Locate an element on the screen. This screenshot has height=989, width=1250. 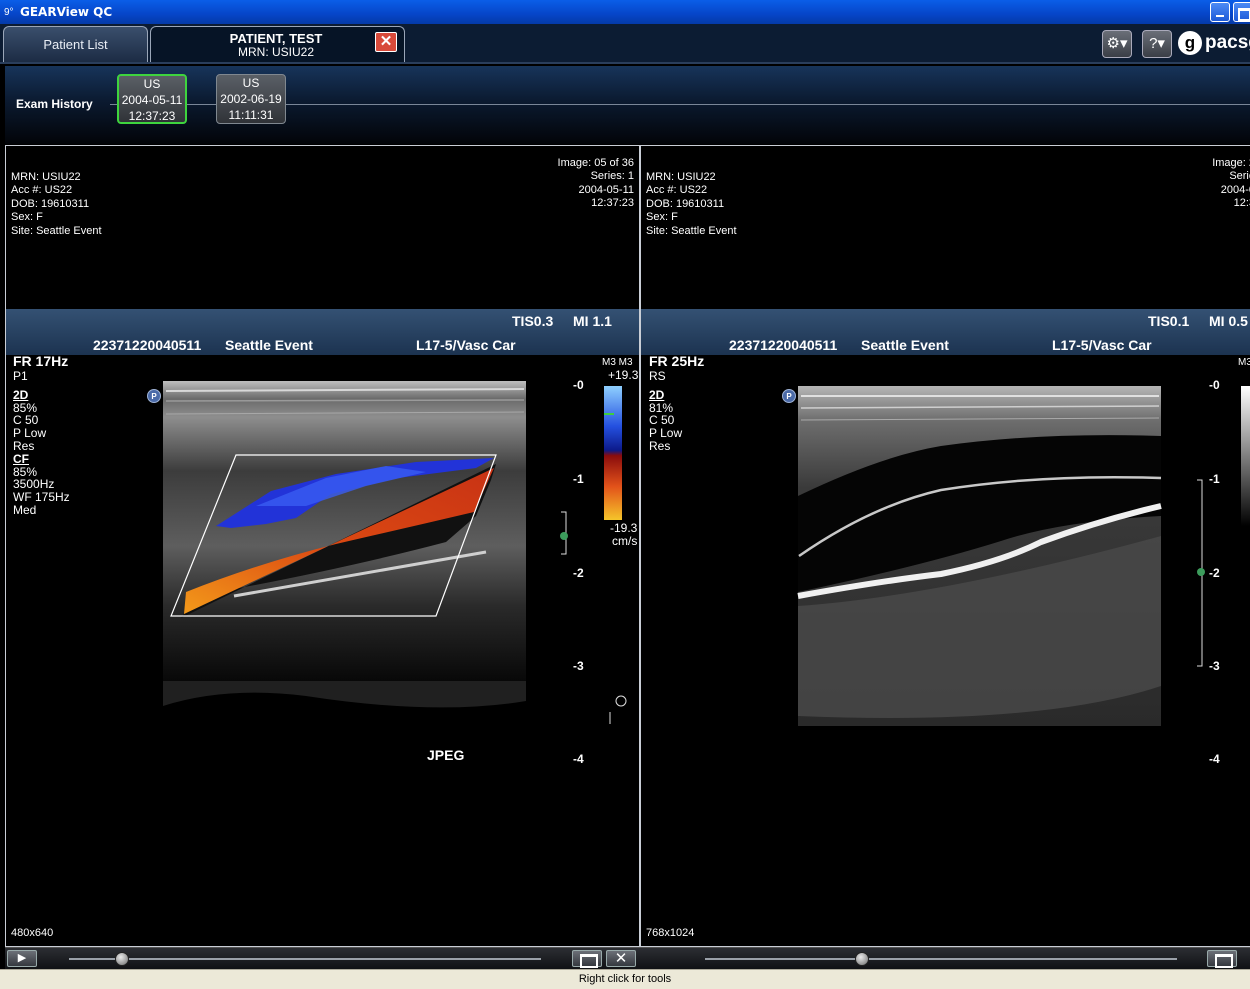
tab-patient: PATIENT, TEST MRN: USIU22 ✕ is located at coordinates (277, 44).